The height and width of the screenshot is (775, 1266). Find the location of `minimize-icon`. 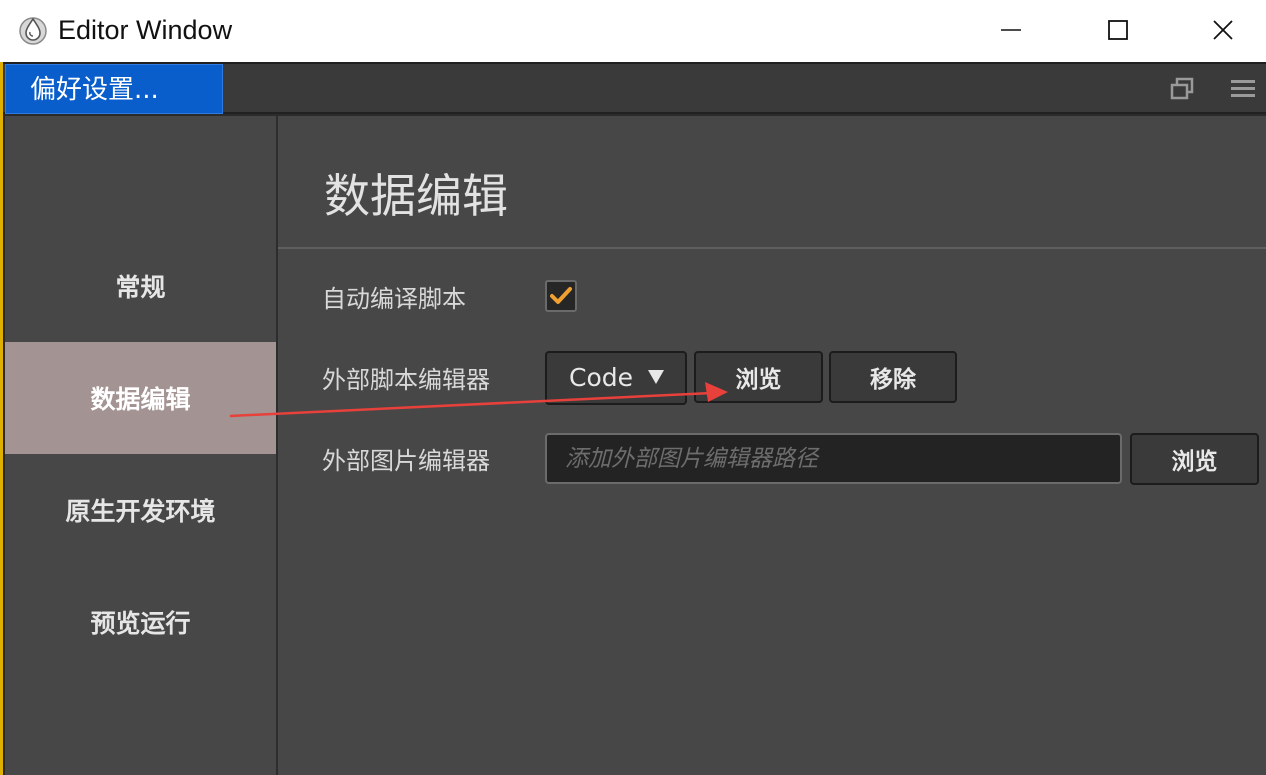

minimize-icon is located at coordinates (1011, 30).